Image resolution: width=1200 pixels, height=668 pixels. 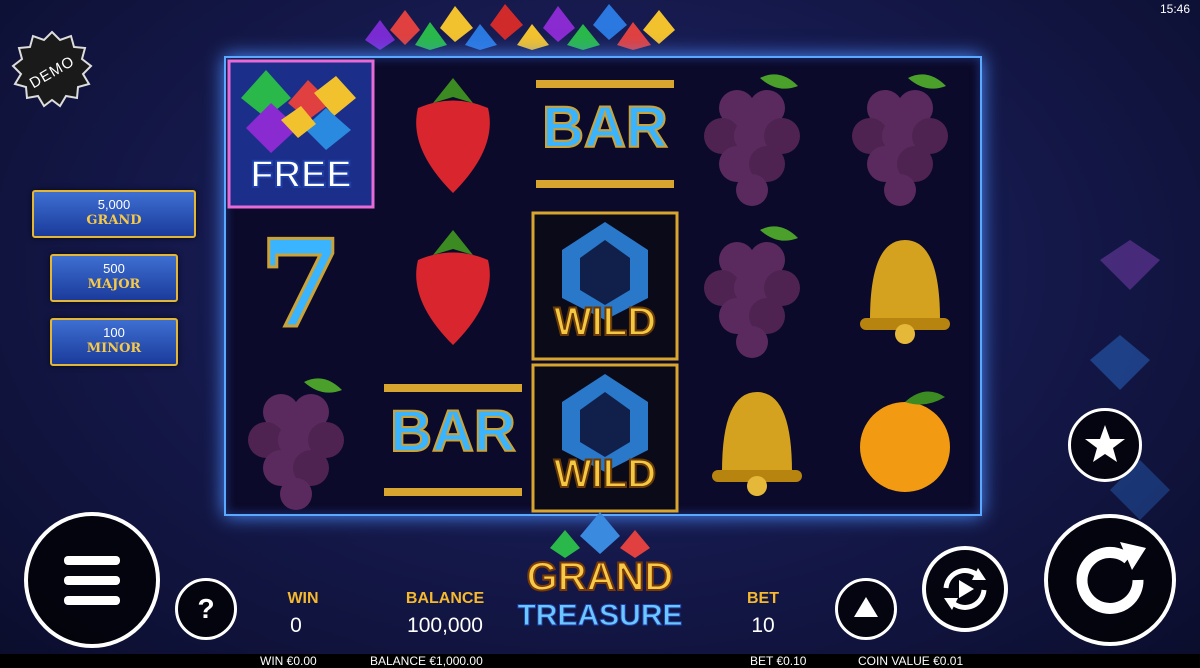 What do you see at coordinates (445, 625) in the screenshot?
I see `balance-value: 100,000` at bounding box center [445, 625].